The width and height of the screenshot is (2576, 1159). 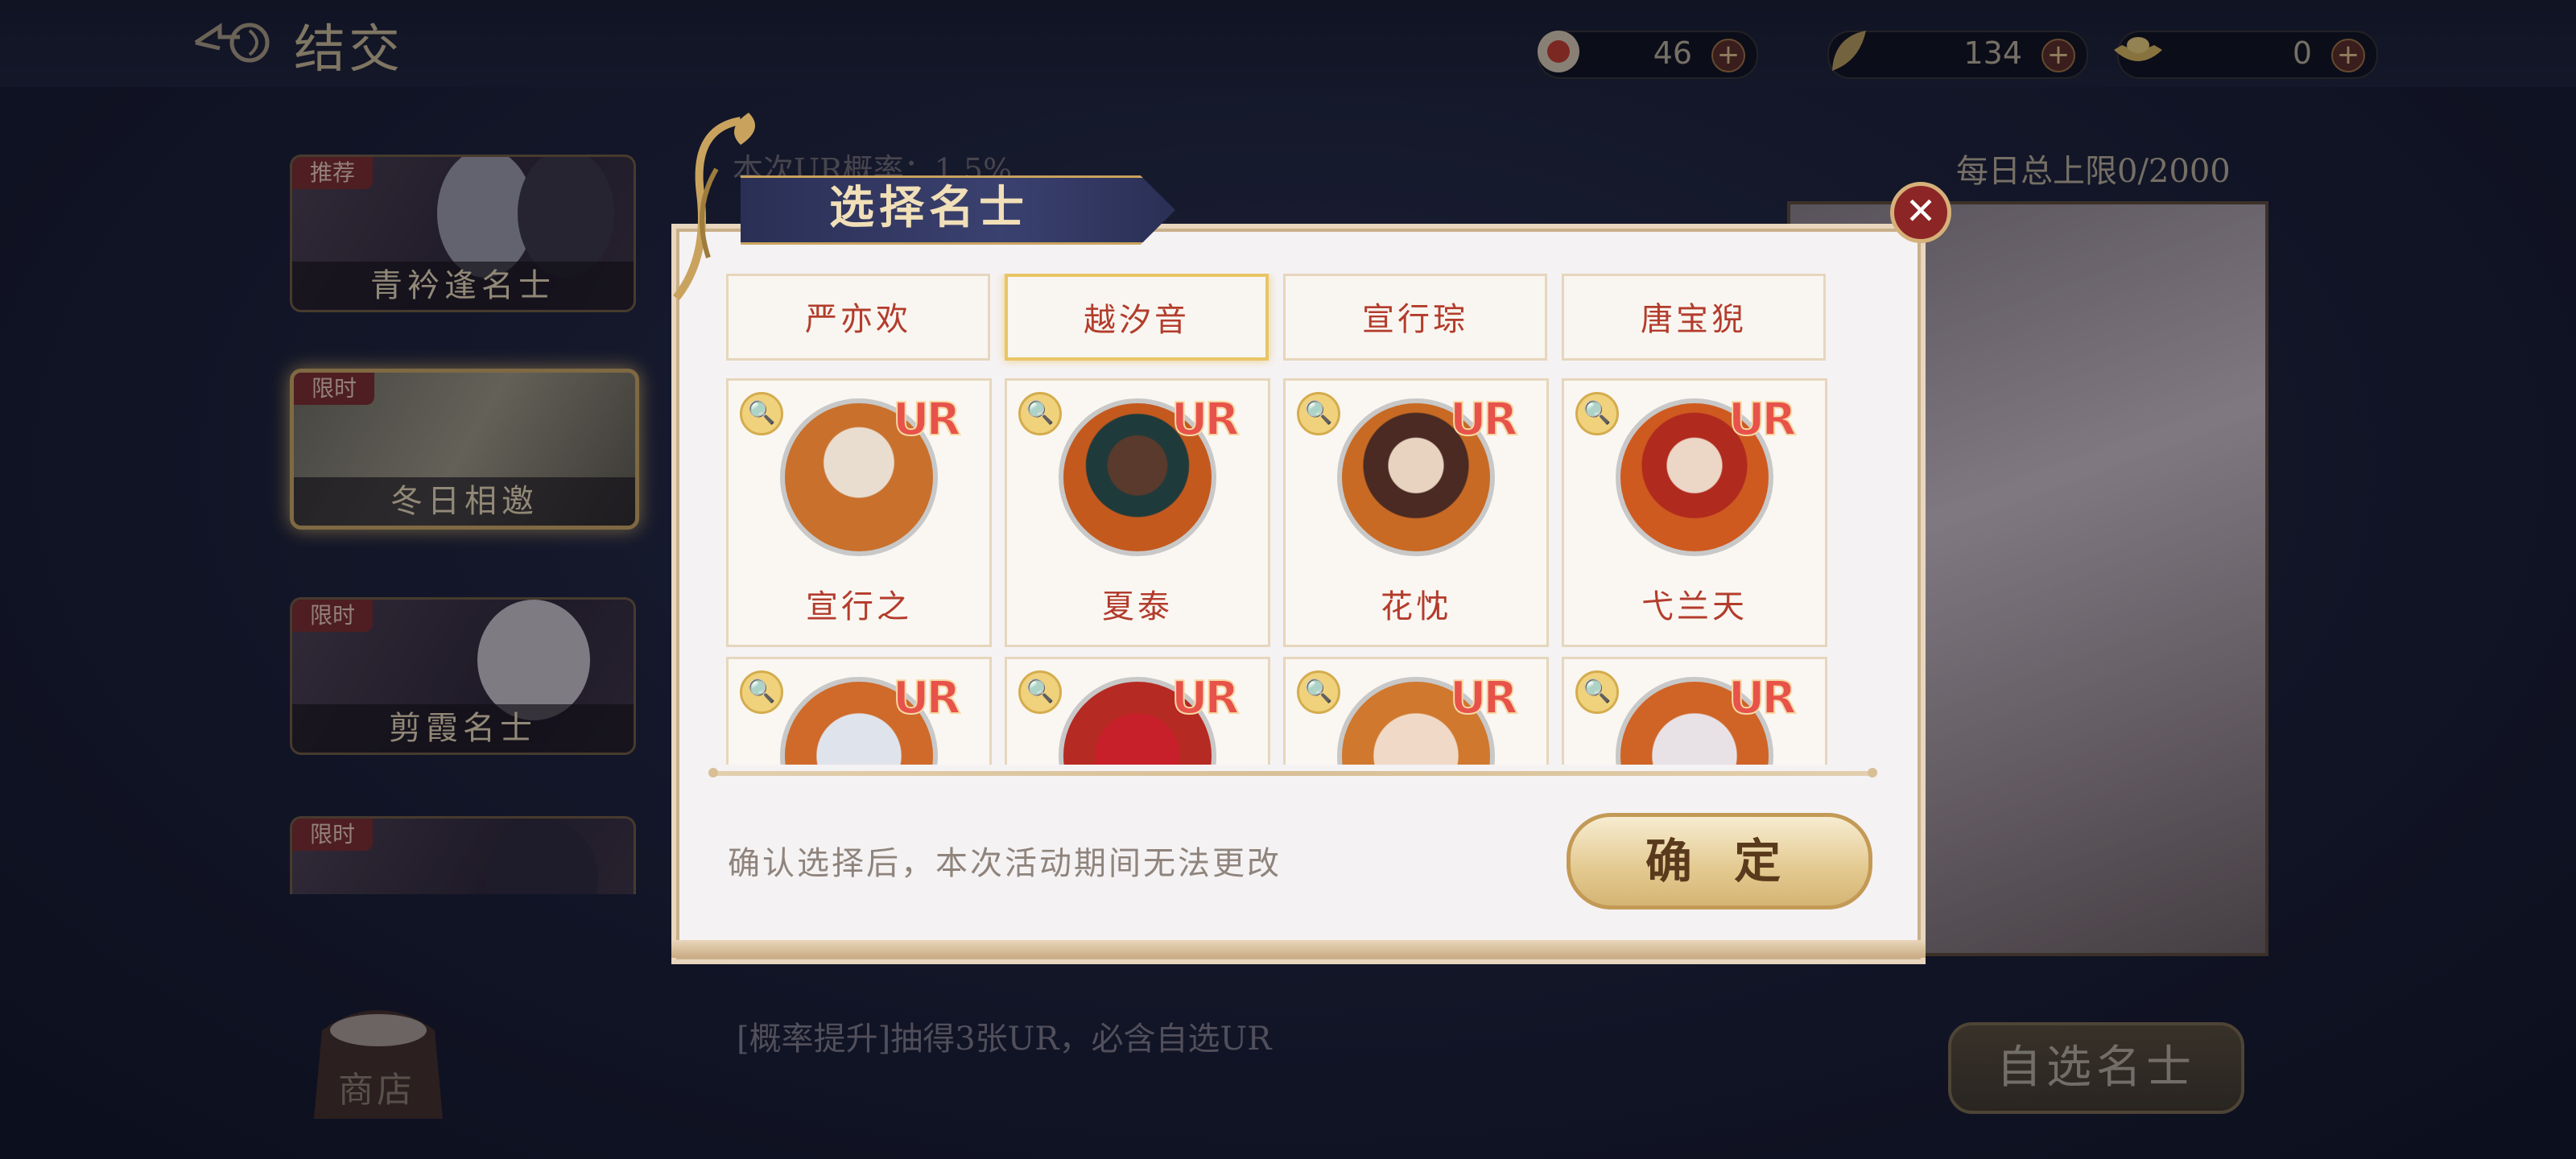 What do you see at coordinates (1920, 212) in the screenshot?
I see `close-button: ✕` at bounding box center [1920, 212].